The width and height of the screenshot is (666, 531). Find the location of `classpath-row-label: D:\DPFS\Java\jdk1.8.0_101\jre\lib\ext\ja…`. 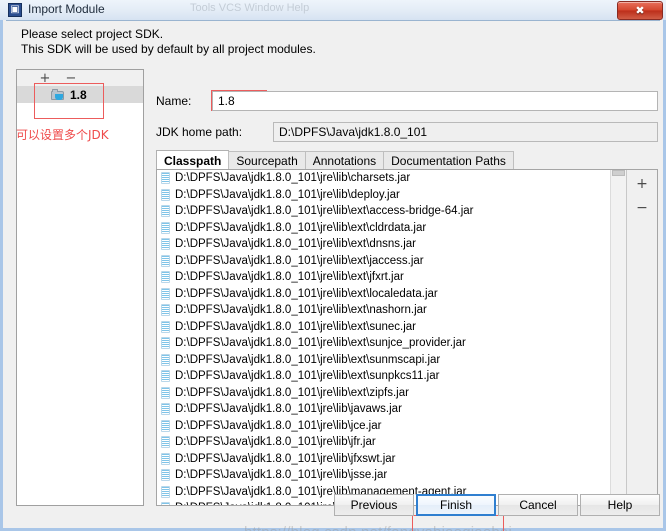

classpath-row-label: D:\DPFS\Java\jdk1.8.0_101\jre\lib\ext\ja… is located at coordinates (299, 260).